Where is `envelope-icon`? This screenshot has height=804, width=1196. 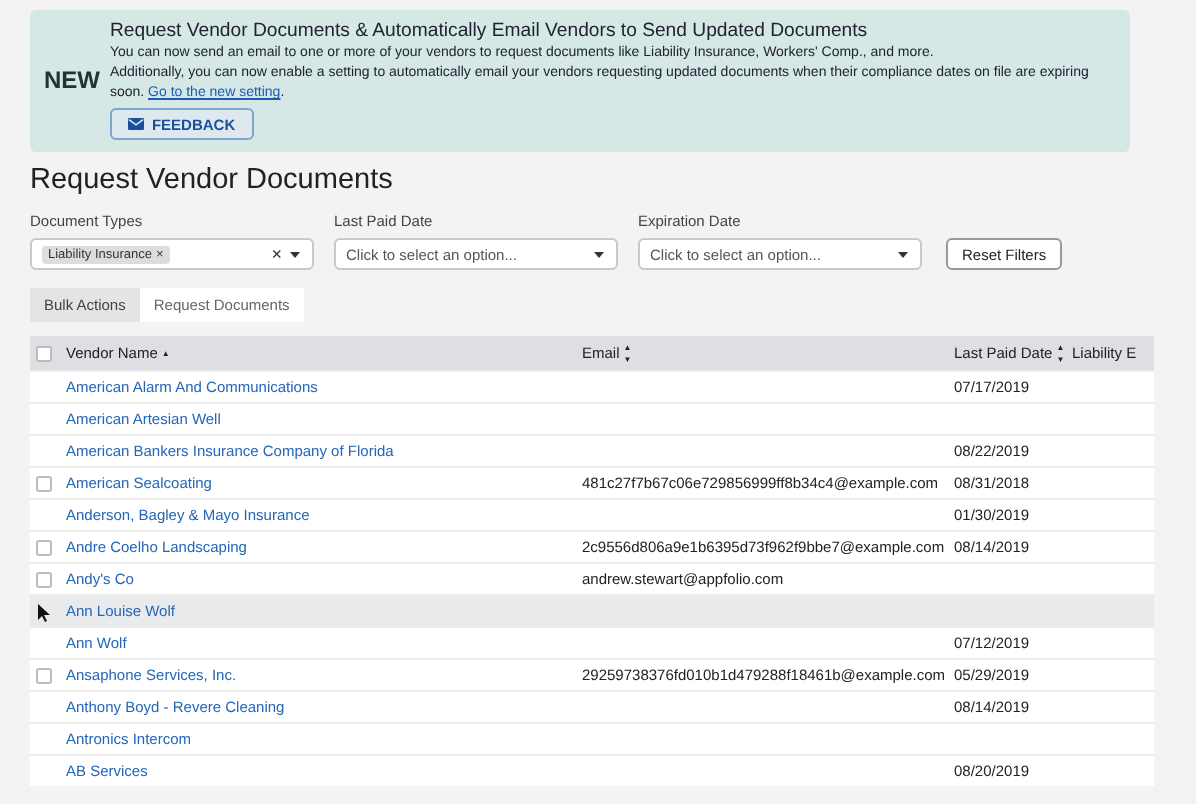 envelope-icon is located at coordinates (135, 124).